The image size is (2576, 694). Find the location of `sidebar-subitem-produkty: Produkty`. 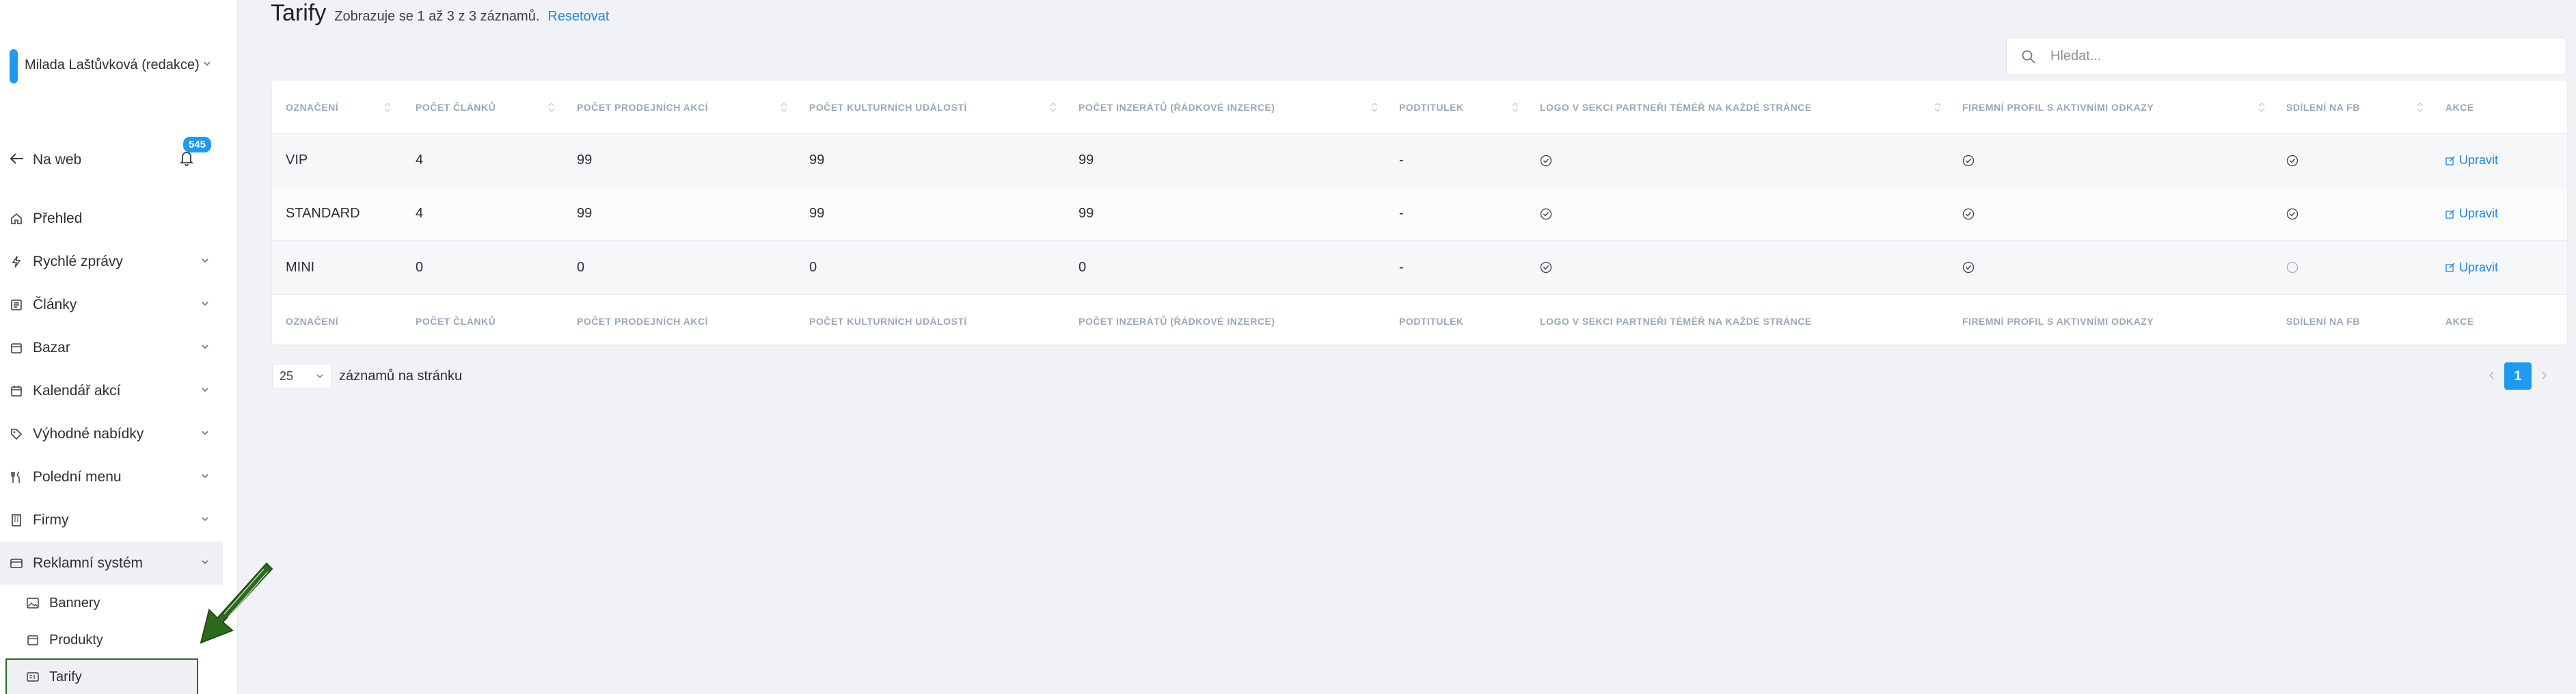

sidebar-subitem-produkty: Produkty is located at coordinates (111, 640).